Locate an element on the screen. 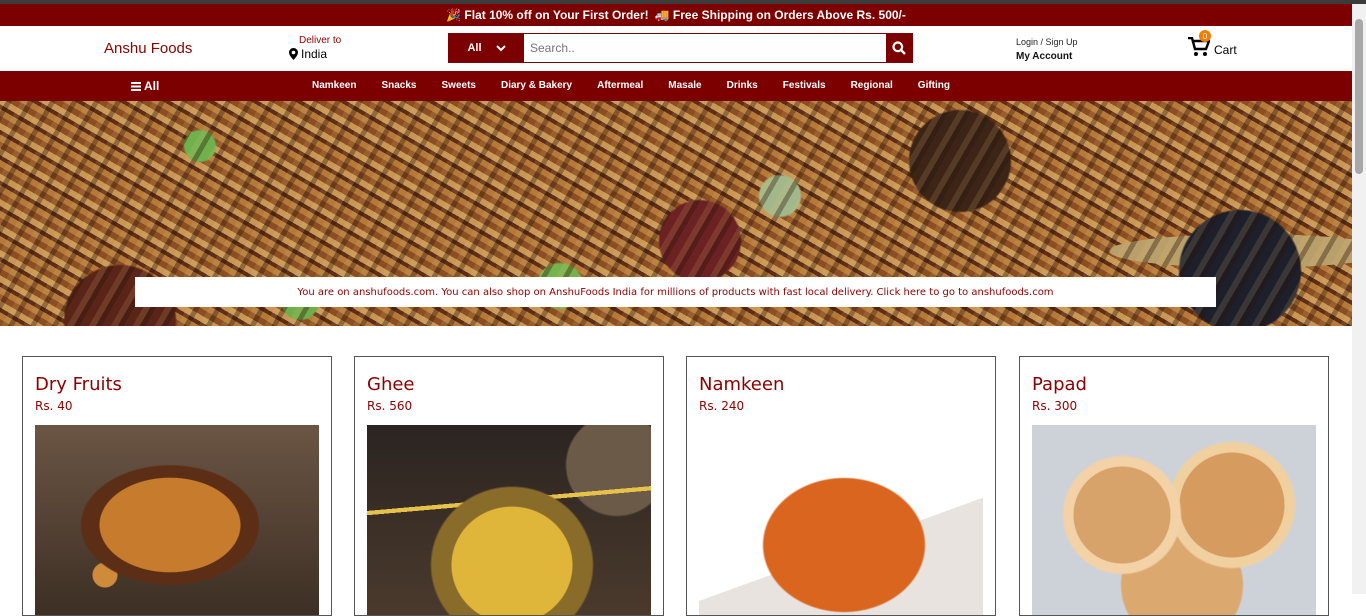  deliver-value: India is located at coordinates (314, 54).